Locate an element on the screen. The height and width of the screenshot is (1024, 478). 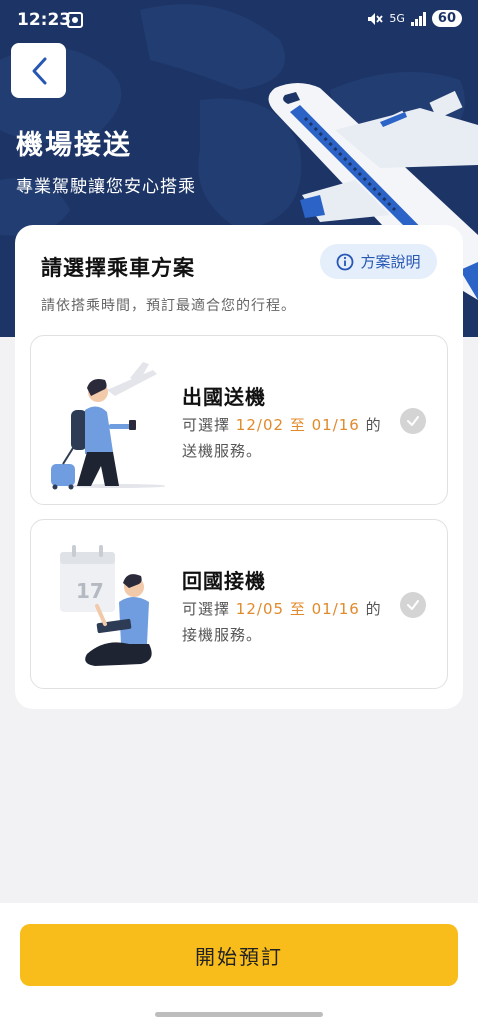
plan-start-date: 12/02 is located at coordinates (260, 425).